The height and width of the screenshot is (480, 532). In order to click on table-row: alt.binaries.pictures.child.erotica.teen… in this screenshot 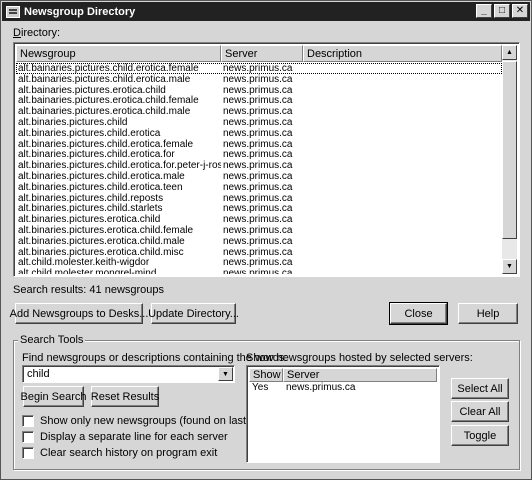, I will do `click(259, 187)`.